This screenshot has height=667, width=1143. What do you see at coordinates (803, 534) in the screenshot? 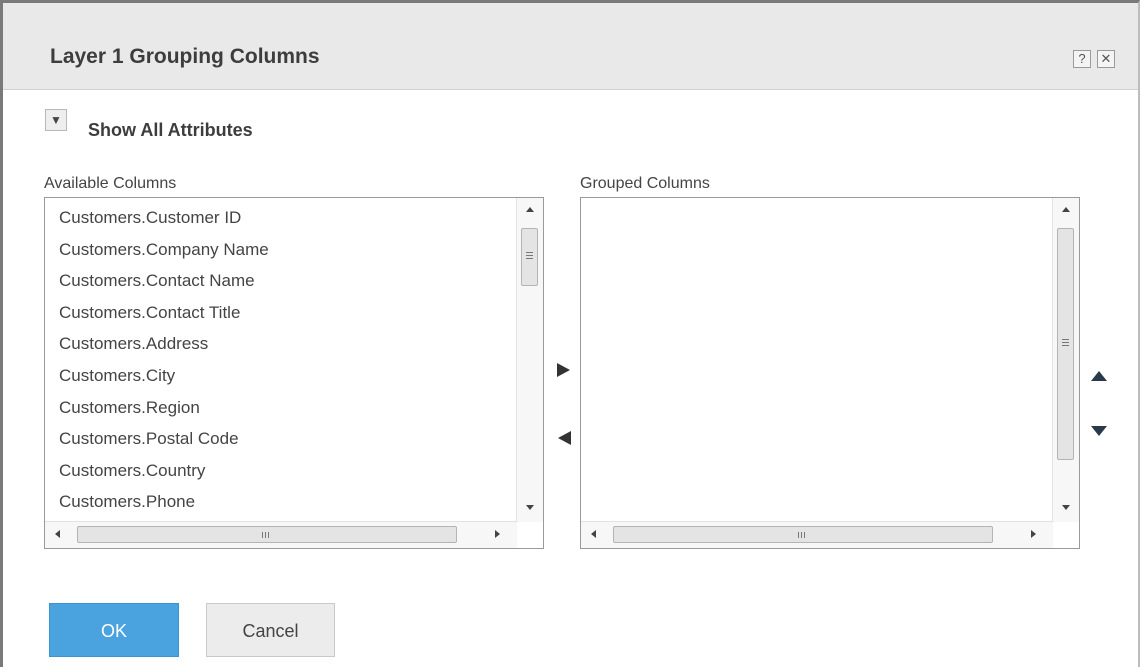
I see `grouped-horizontal-scroll-thumb` at bounding box center [803, 534].